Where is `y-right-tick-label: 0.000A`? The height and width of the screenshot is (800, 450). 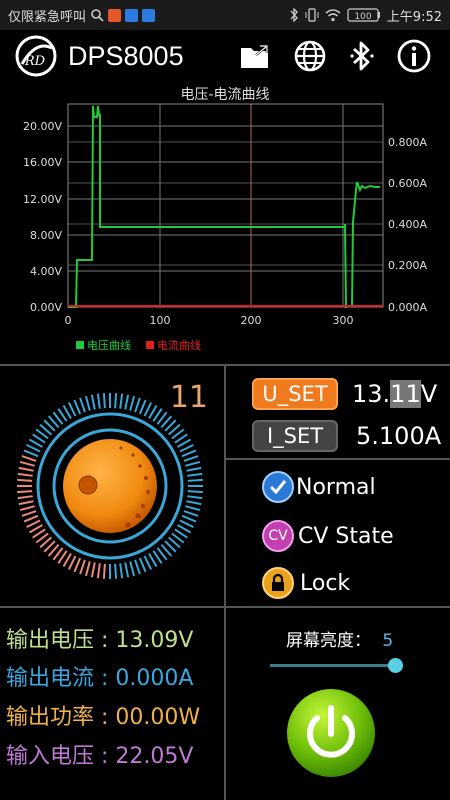
y-right-tick-label: 0.000A is located at coordinates (407, 307).